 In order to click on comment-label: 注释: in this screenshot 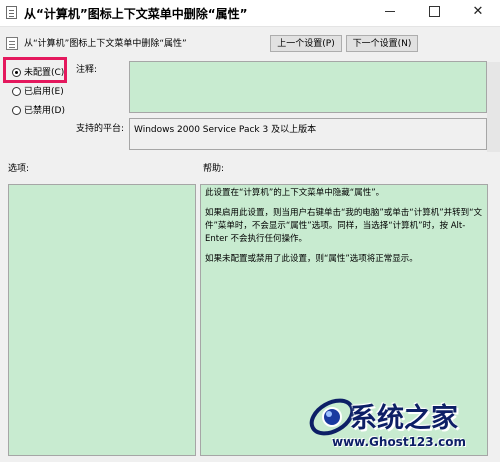, I will do `click(87, 70)`.